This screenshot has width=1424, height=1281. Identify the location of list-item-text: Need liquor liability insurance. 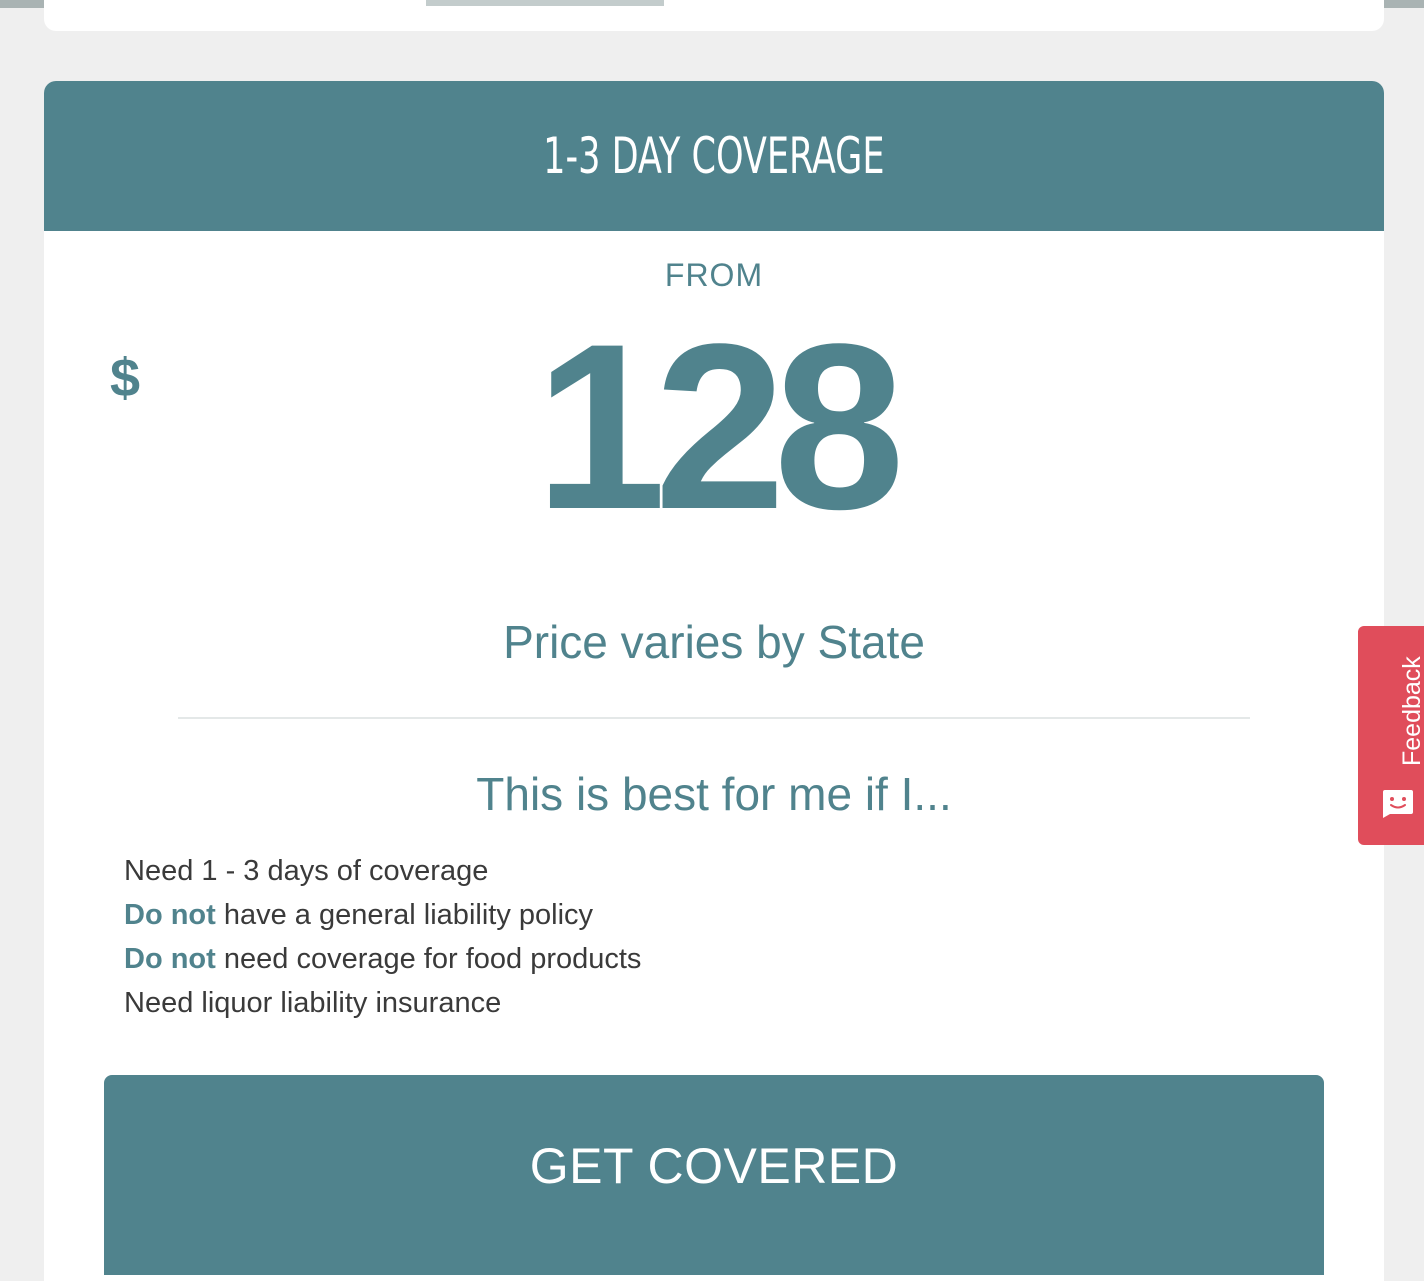
(313, 1003).